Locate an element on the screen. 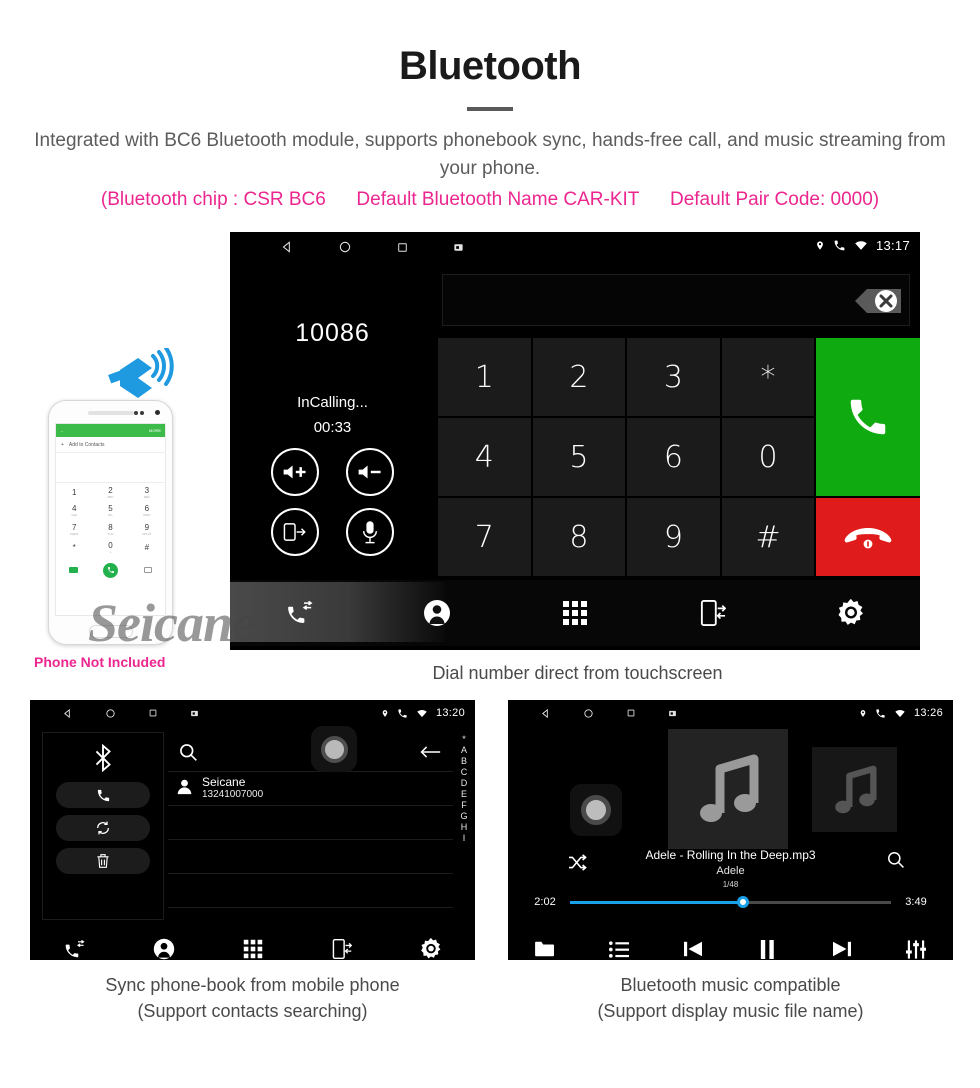 This screenshot has width=980, height=1088. backspace-button is located at coordinates (870, 301).